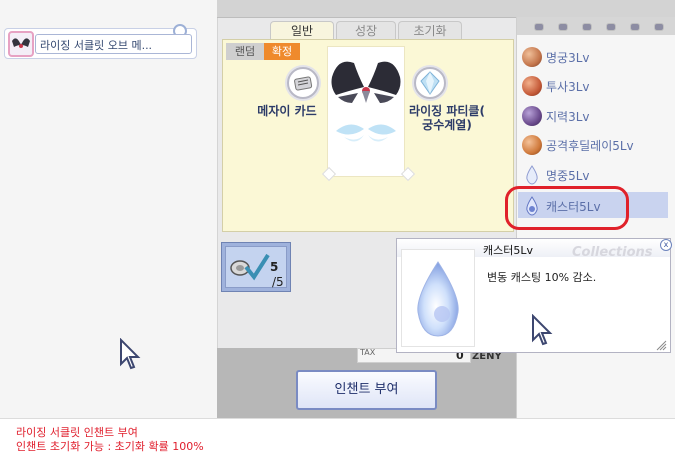  Describe the element at coordinates (593, 116) in the screenshot. I see `option-item-intelligence: 지력3Lv` at that location.